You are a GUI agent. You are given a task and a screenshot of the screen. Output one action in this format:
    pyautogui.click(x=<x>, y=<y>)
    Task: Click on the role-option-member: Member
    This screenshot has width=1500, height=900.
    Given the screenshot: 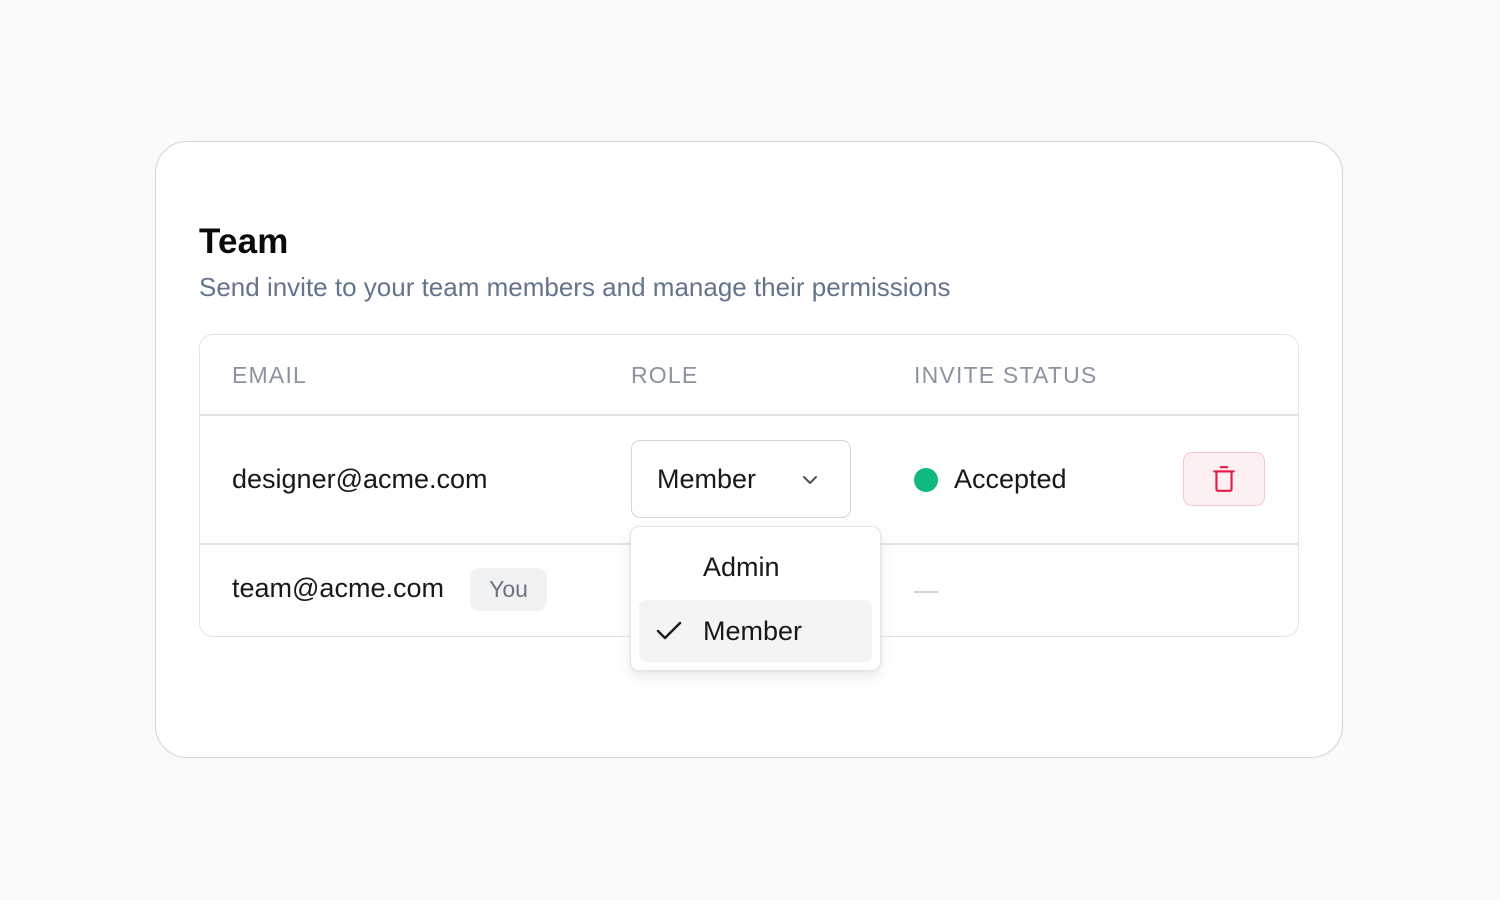 What is the action you would take?
    pyautogui.click(x=755, y=631)
    